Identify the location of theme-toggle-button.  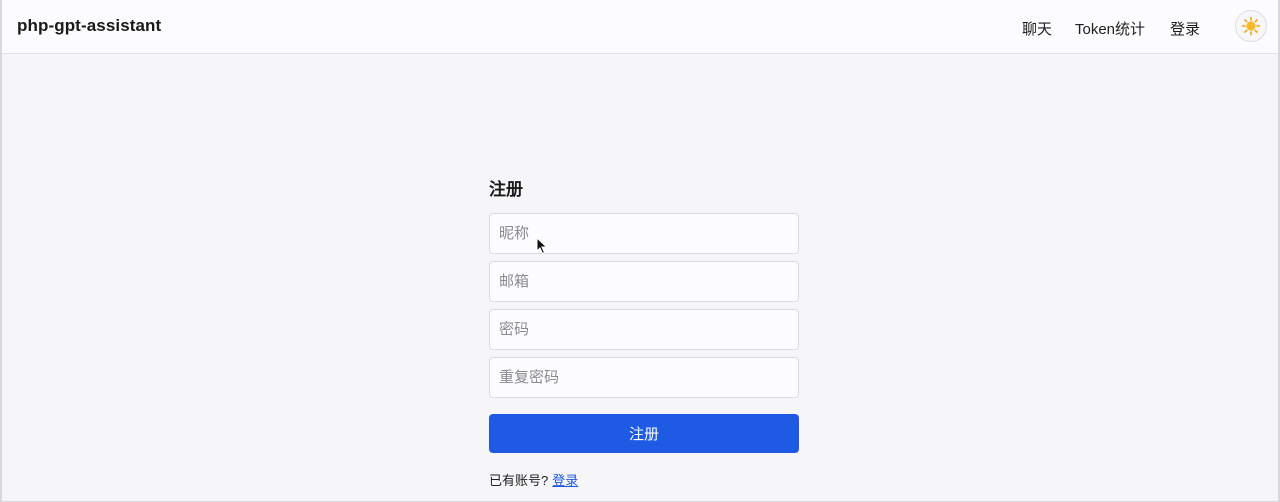
(1251, 26).